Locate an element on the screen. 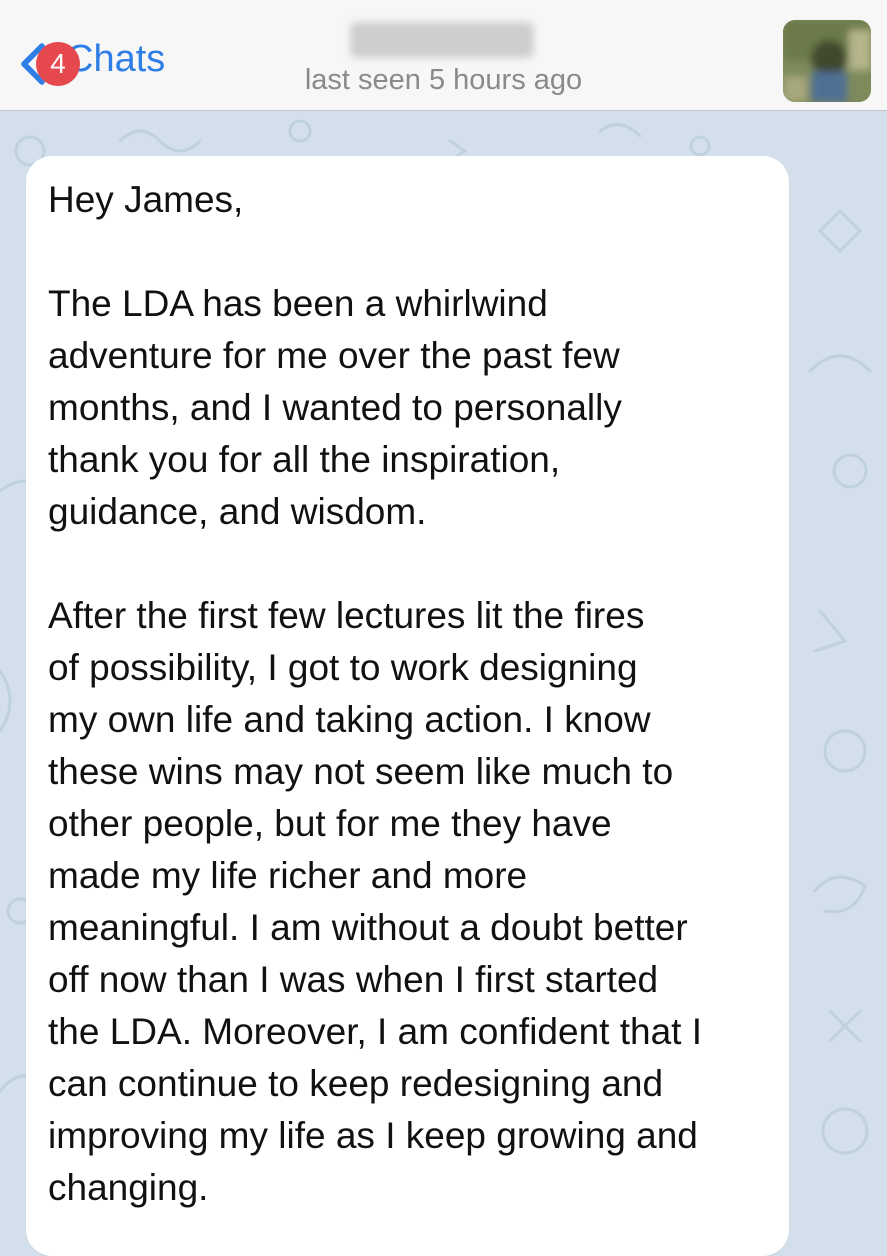  chat-header: Chats 4 last seen 5 hours ago is located at coordinates (443, 55).